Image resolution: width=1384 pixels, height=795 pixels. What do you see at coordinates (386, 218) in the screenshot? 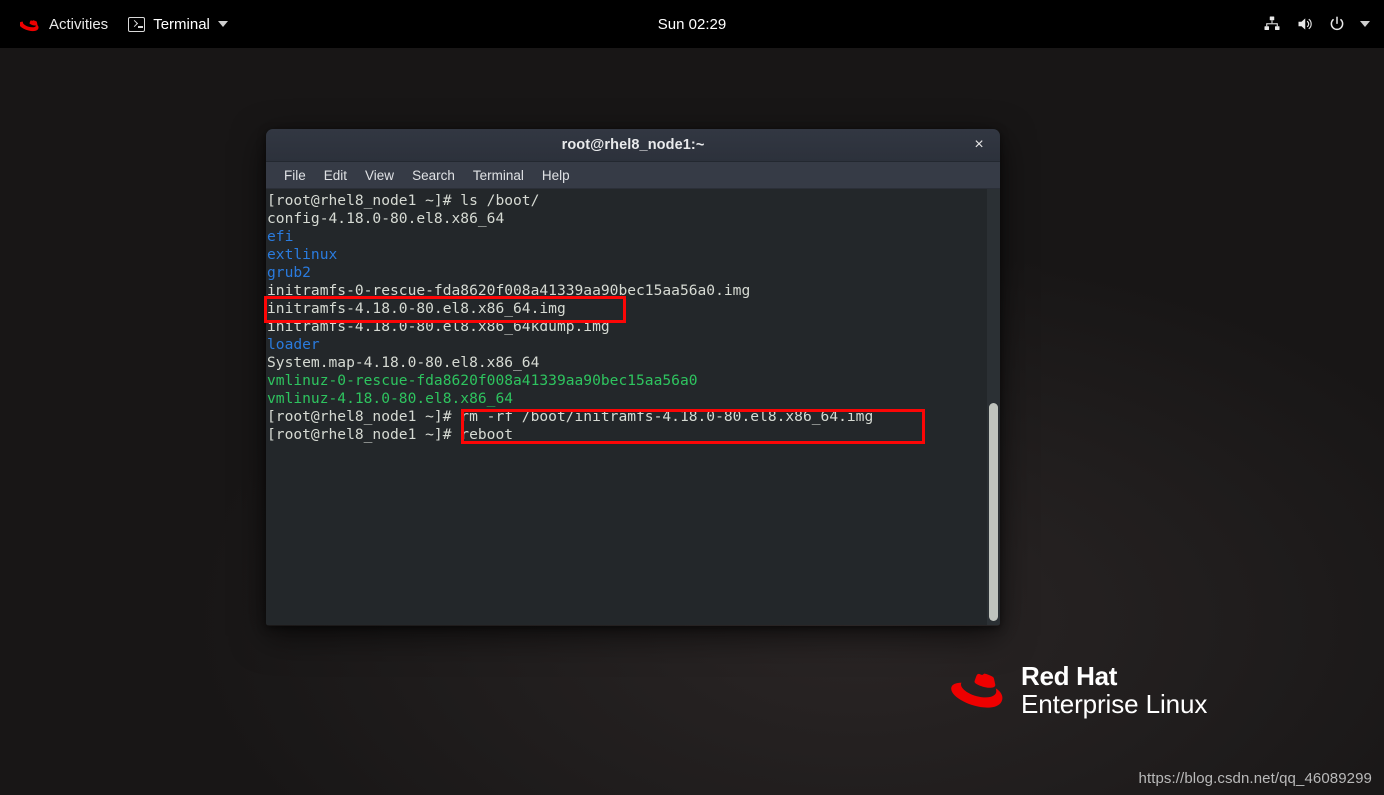
I see `terminal-entry: config-4.18.0-80.el8.x86_64` at bounding box center [386, 218].